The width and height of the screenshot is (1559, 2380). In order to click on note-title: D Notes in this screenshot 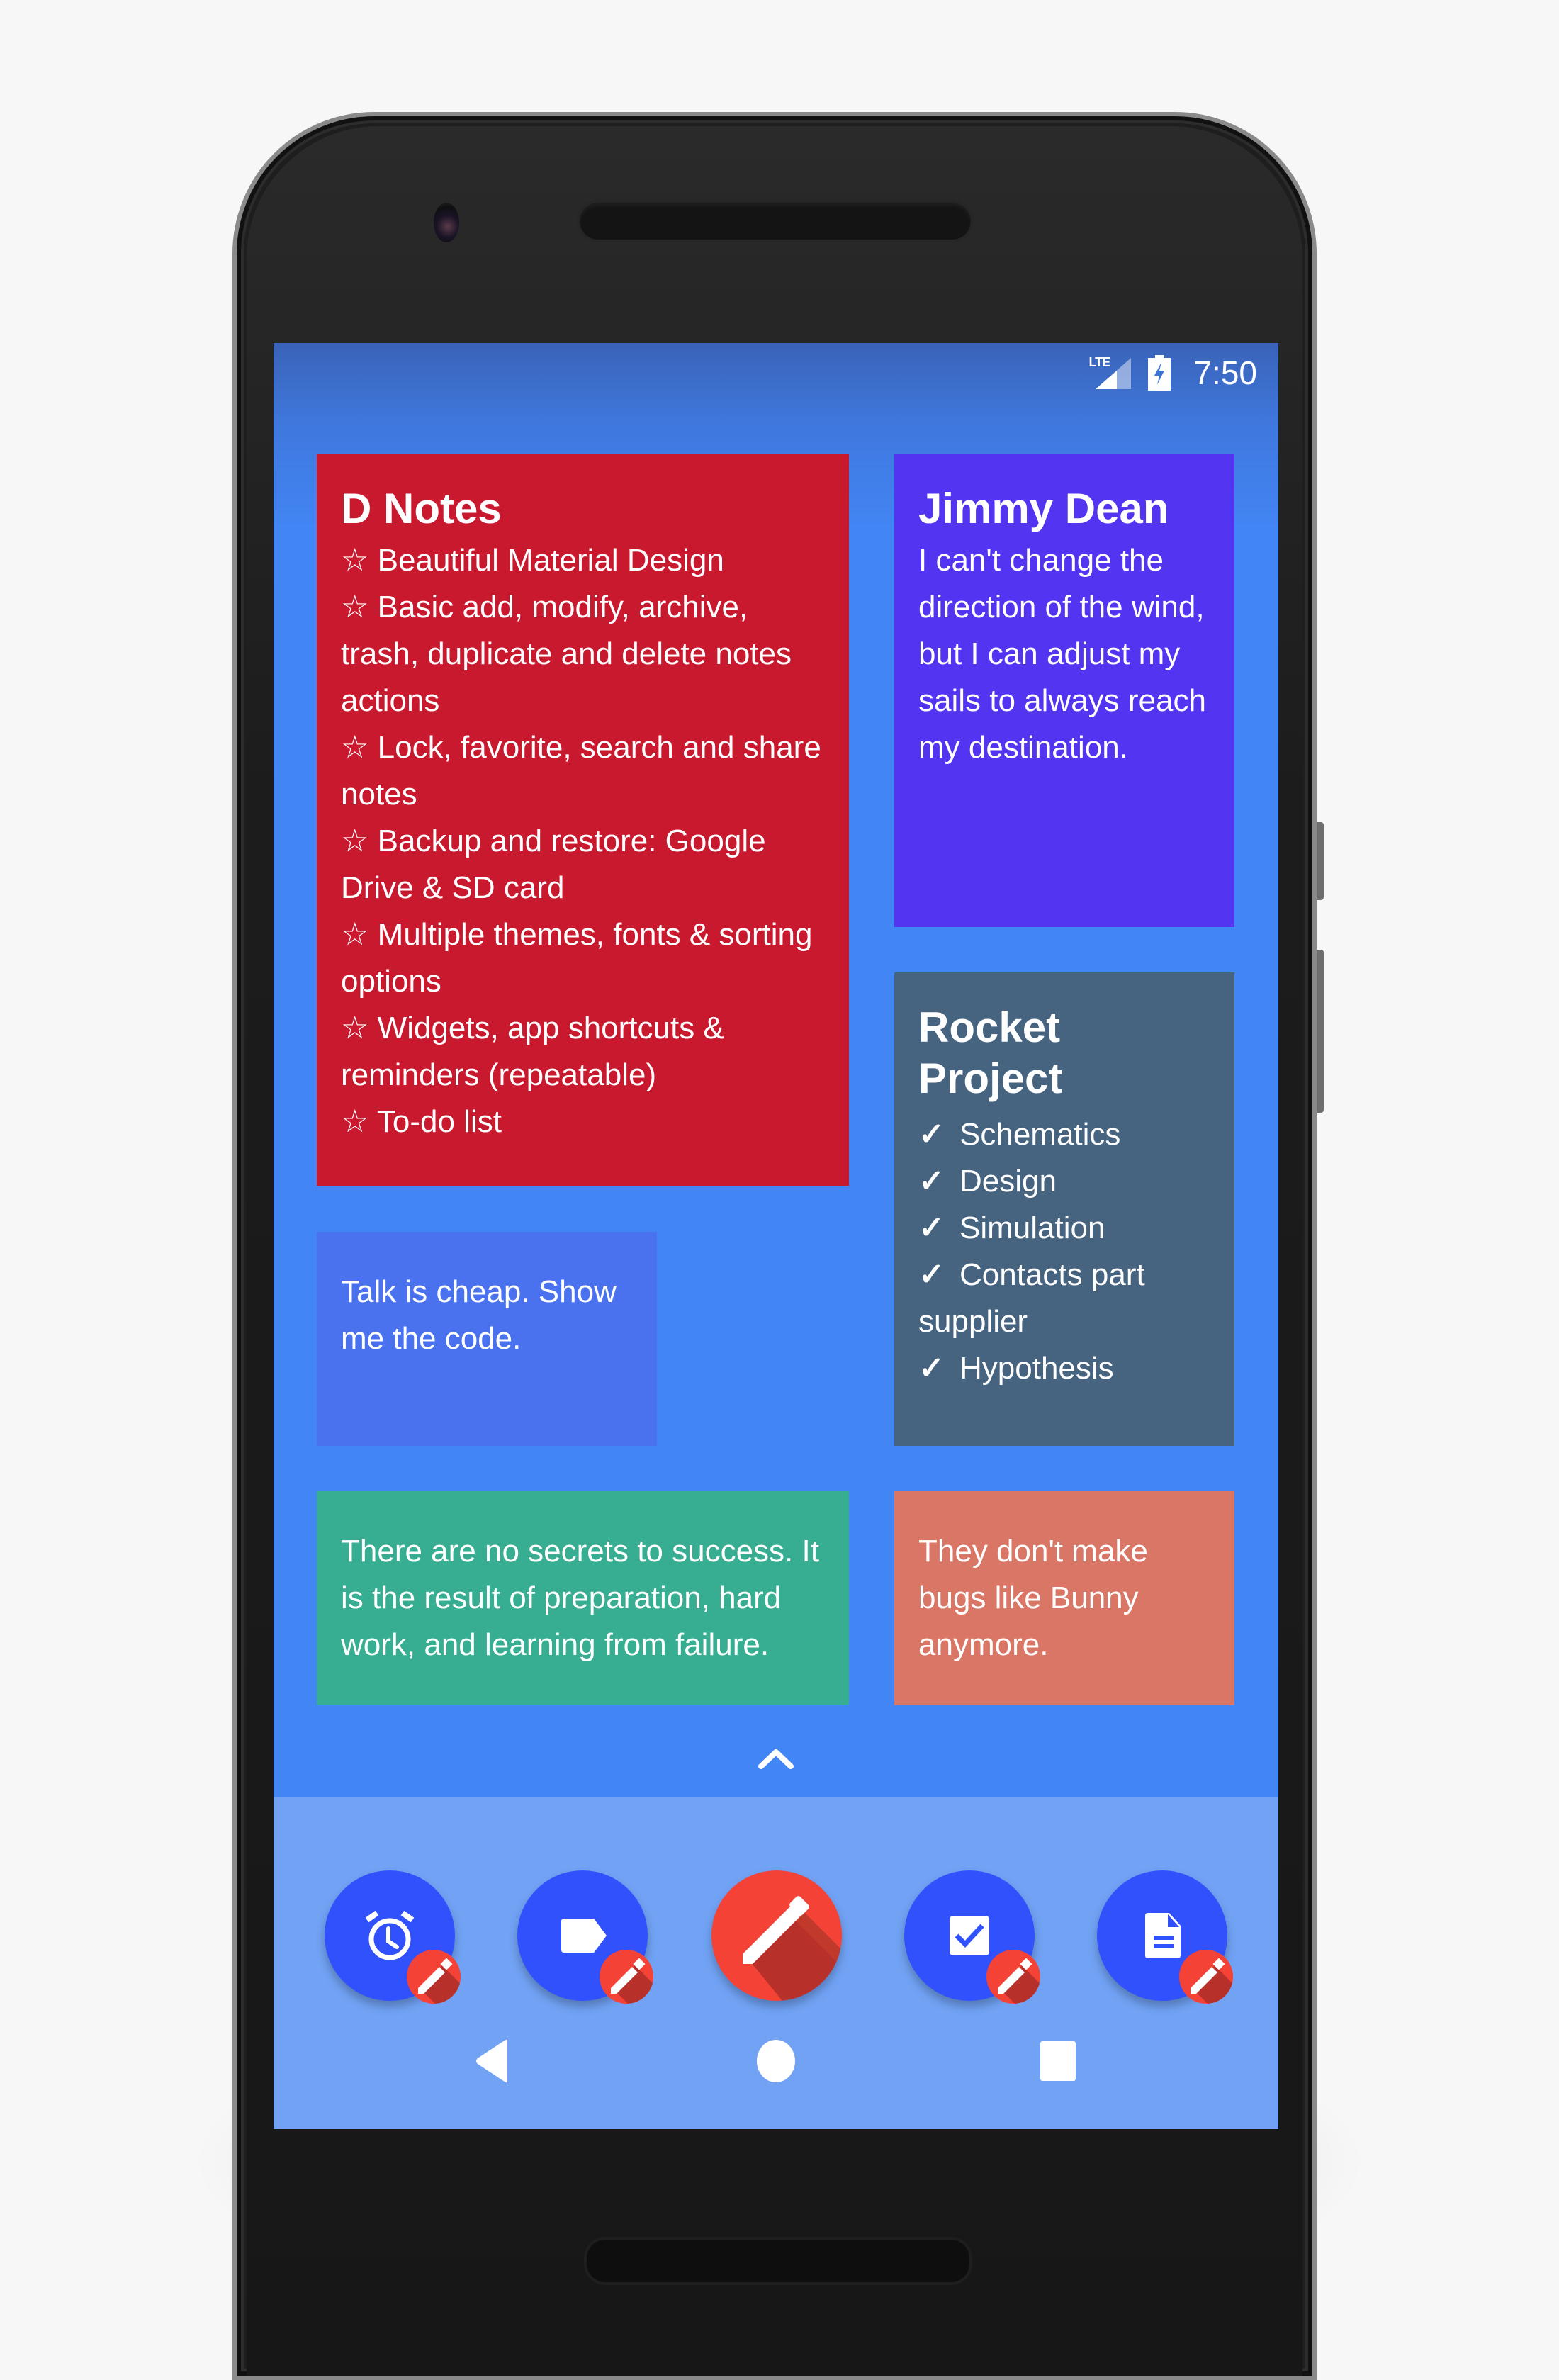, I will do `click(421, 508)`.